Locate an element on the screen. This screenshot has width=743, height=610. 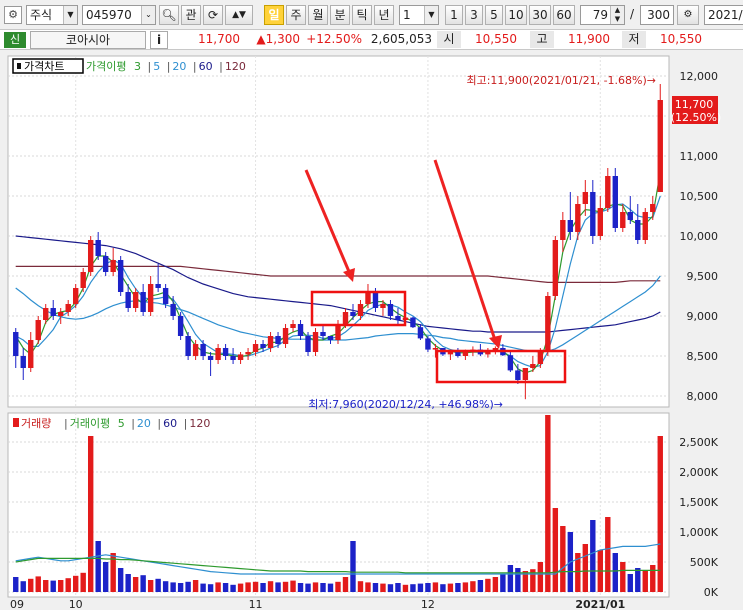
search-button: 🔍︎ is located at coordinates (169, 15).